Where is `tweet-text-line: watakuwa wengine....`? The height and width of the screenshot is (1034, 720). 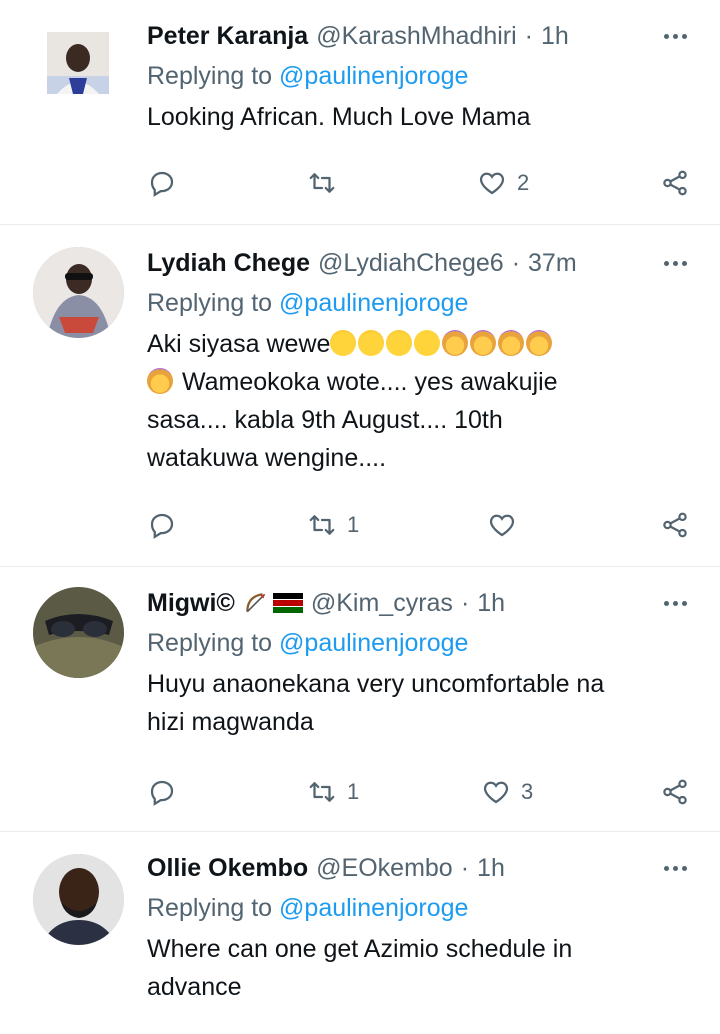 tweet-text-line: watakuwa wengine.... is located at coordinates (267, 458).